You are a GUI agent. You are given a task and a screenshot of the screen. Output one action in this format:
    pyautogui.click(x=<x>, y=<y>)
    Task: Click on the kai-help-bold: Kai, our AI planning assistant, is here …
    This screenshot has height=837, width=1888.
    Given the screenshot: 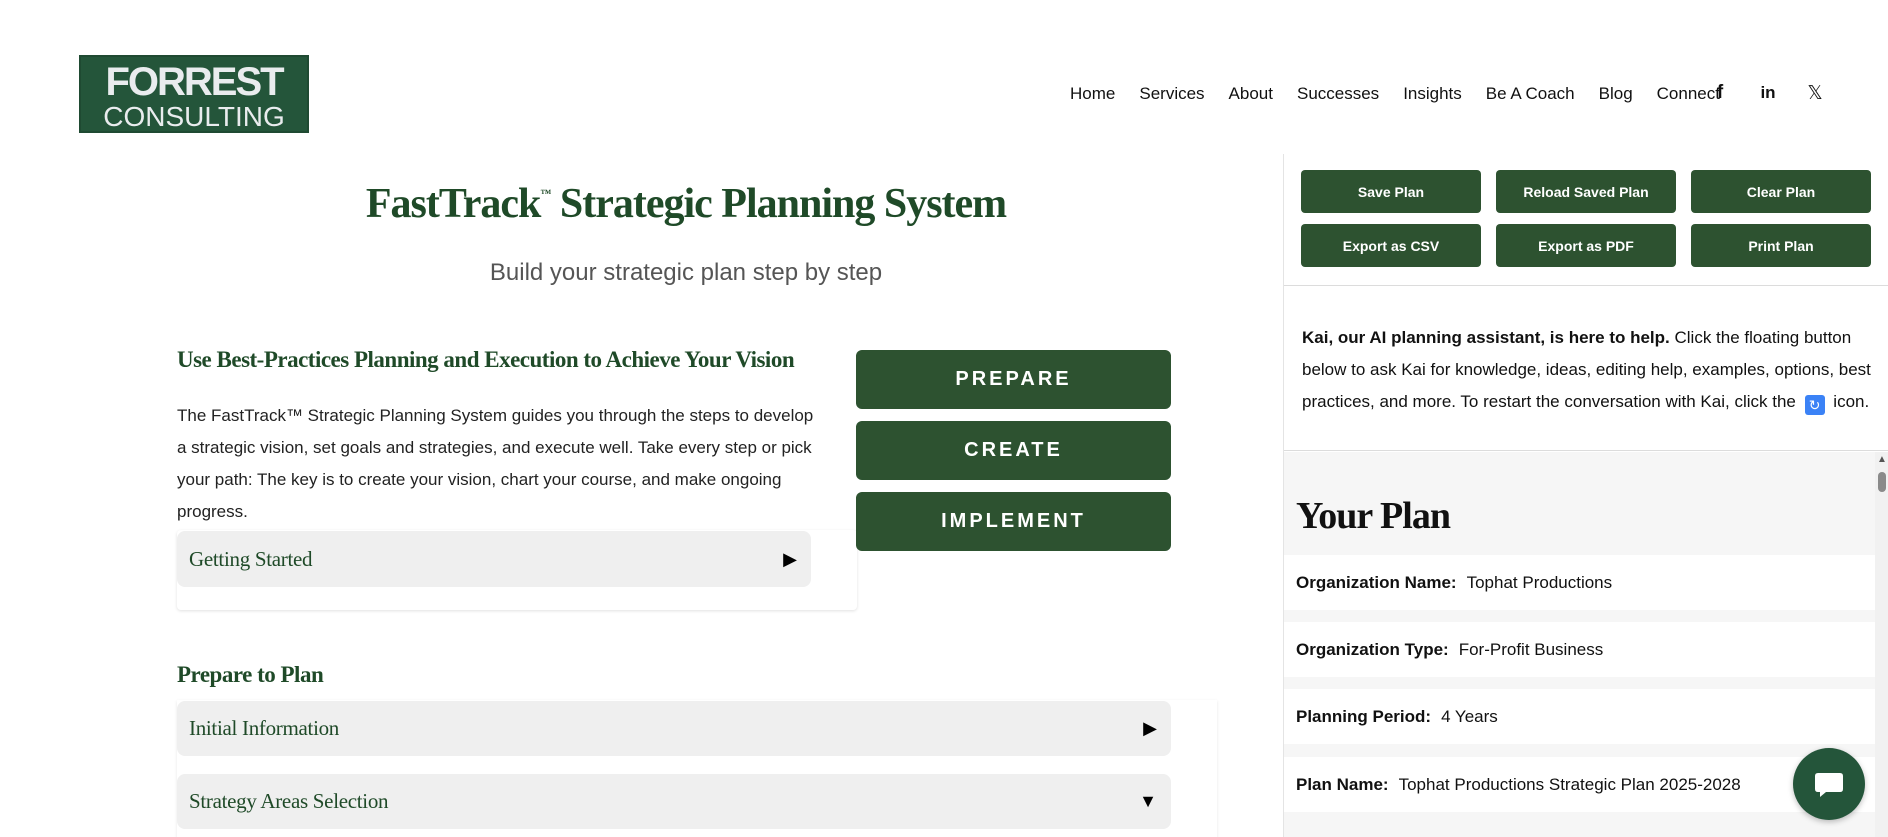 What is the action you would take?
    pyautogui.click(x=1486, y=337)
    